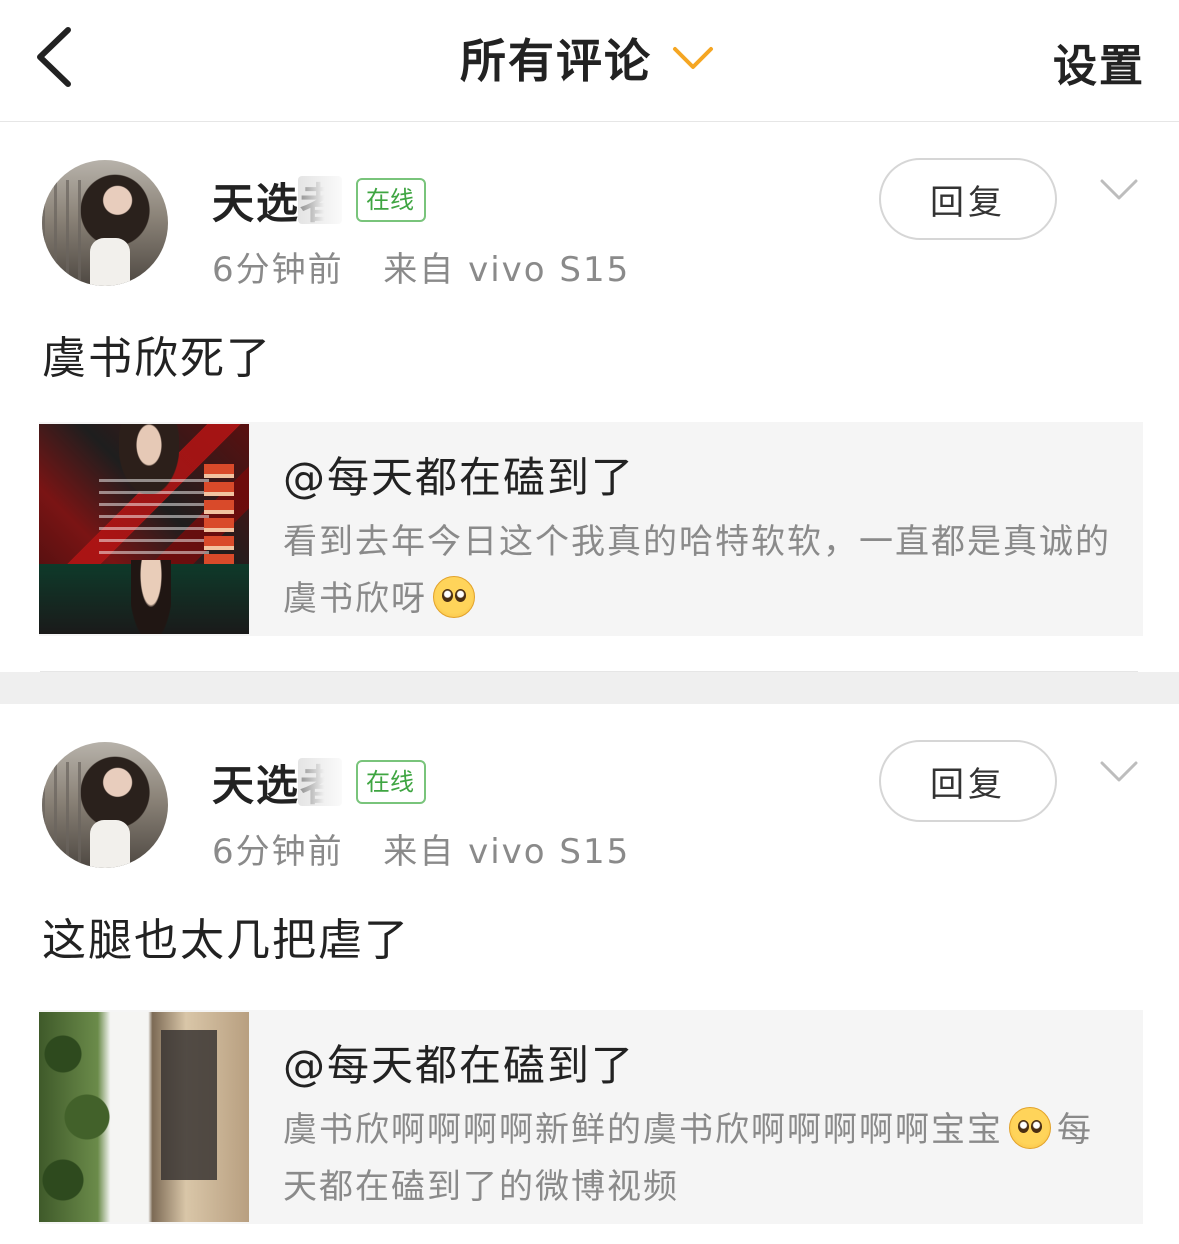 The width and height of the screenshot is (1179, 1244). I want to click on quoted-text-line: 虞书欣呀, so click(698, 599).